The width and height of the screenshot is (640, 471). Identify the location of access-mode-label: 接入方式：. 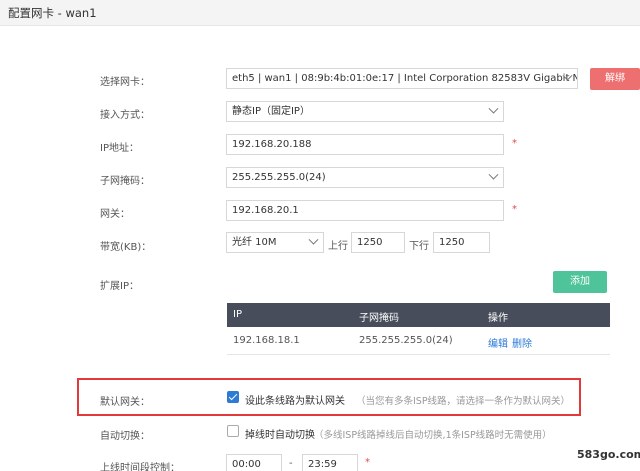
(125, 115).